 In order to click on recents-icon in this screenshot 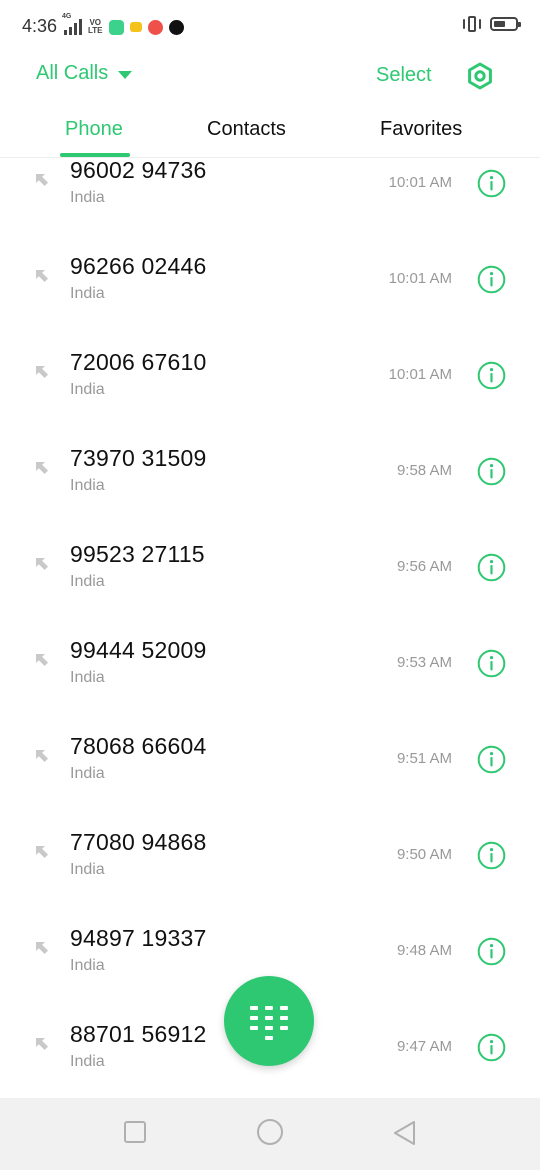, I will do `click(135, 1134)`.